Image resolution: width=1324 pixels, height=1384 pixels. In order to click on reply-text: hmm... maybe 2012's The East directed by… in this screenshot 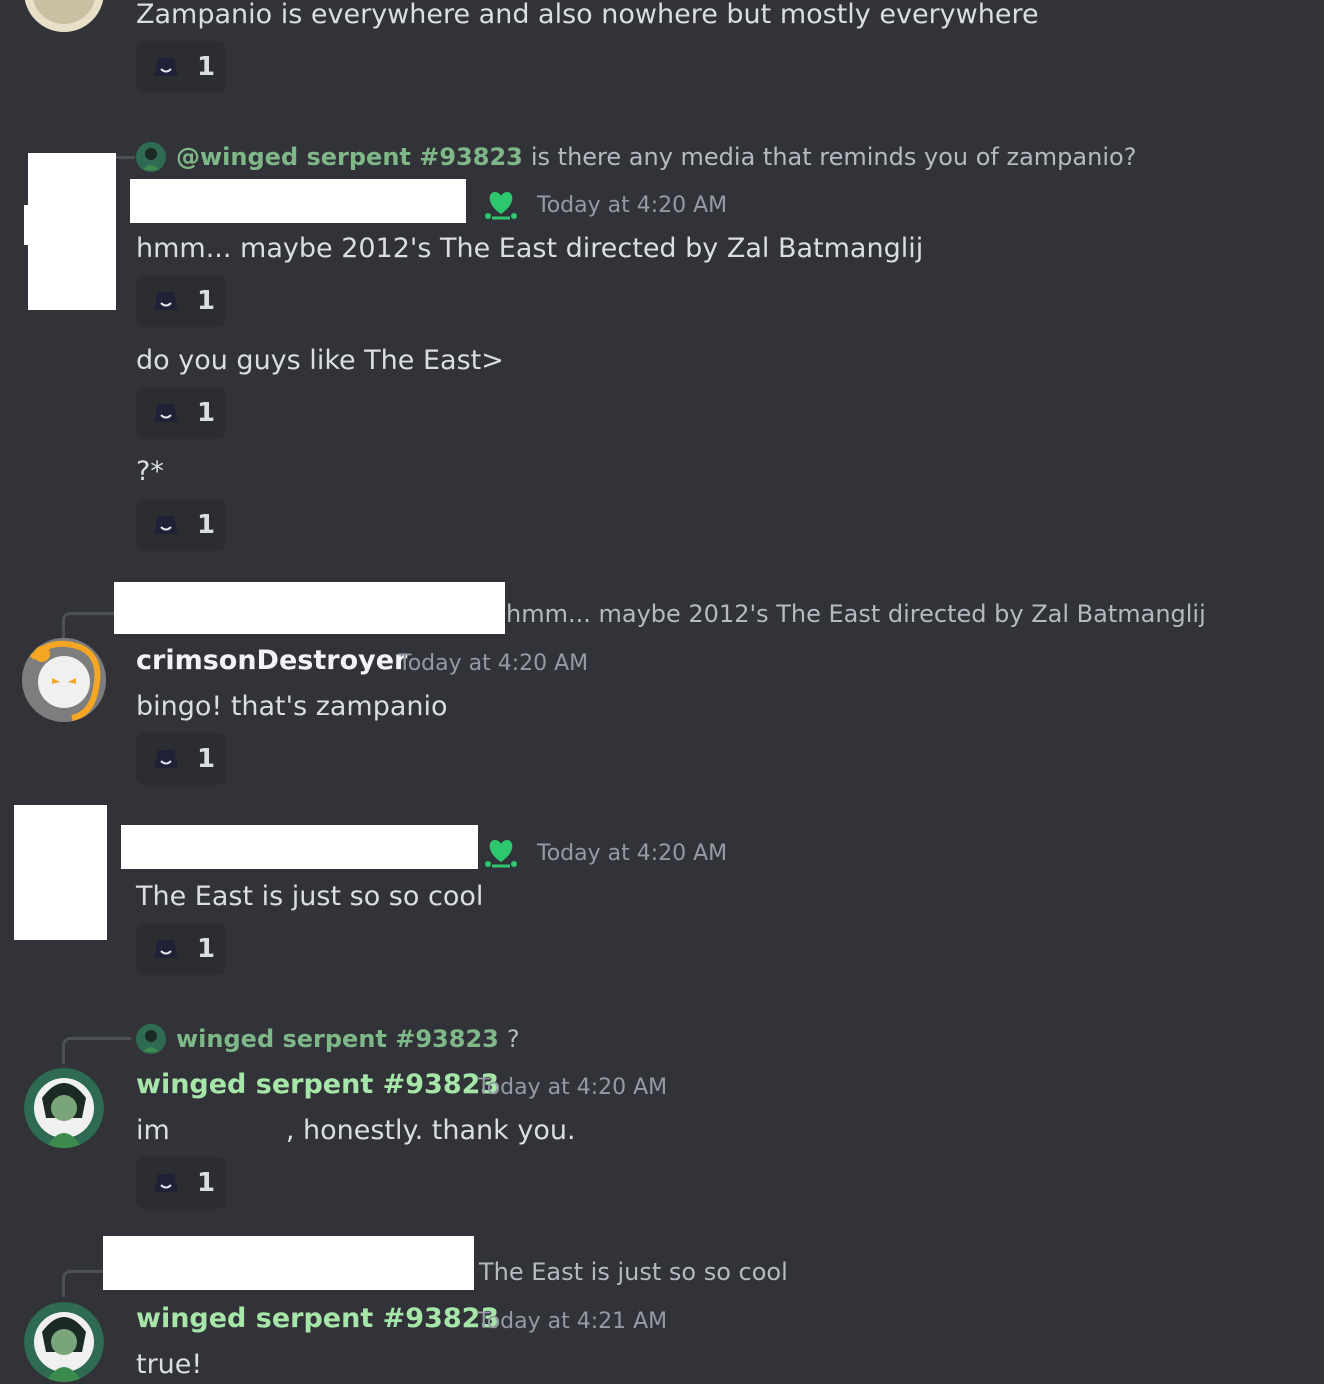, I will do `click(856, 614)`.